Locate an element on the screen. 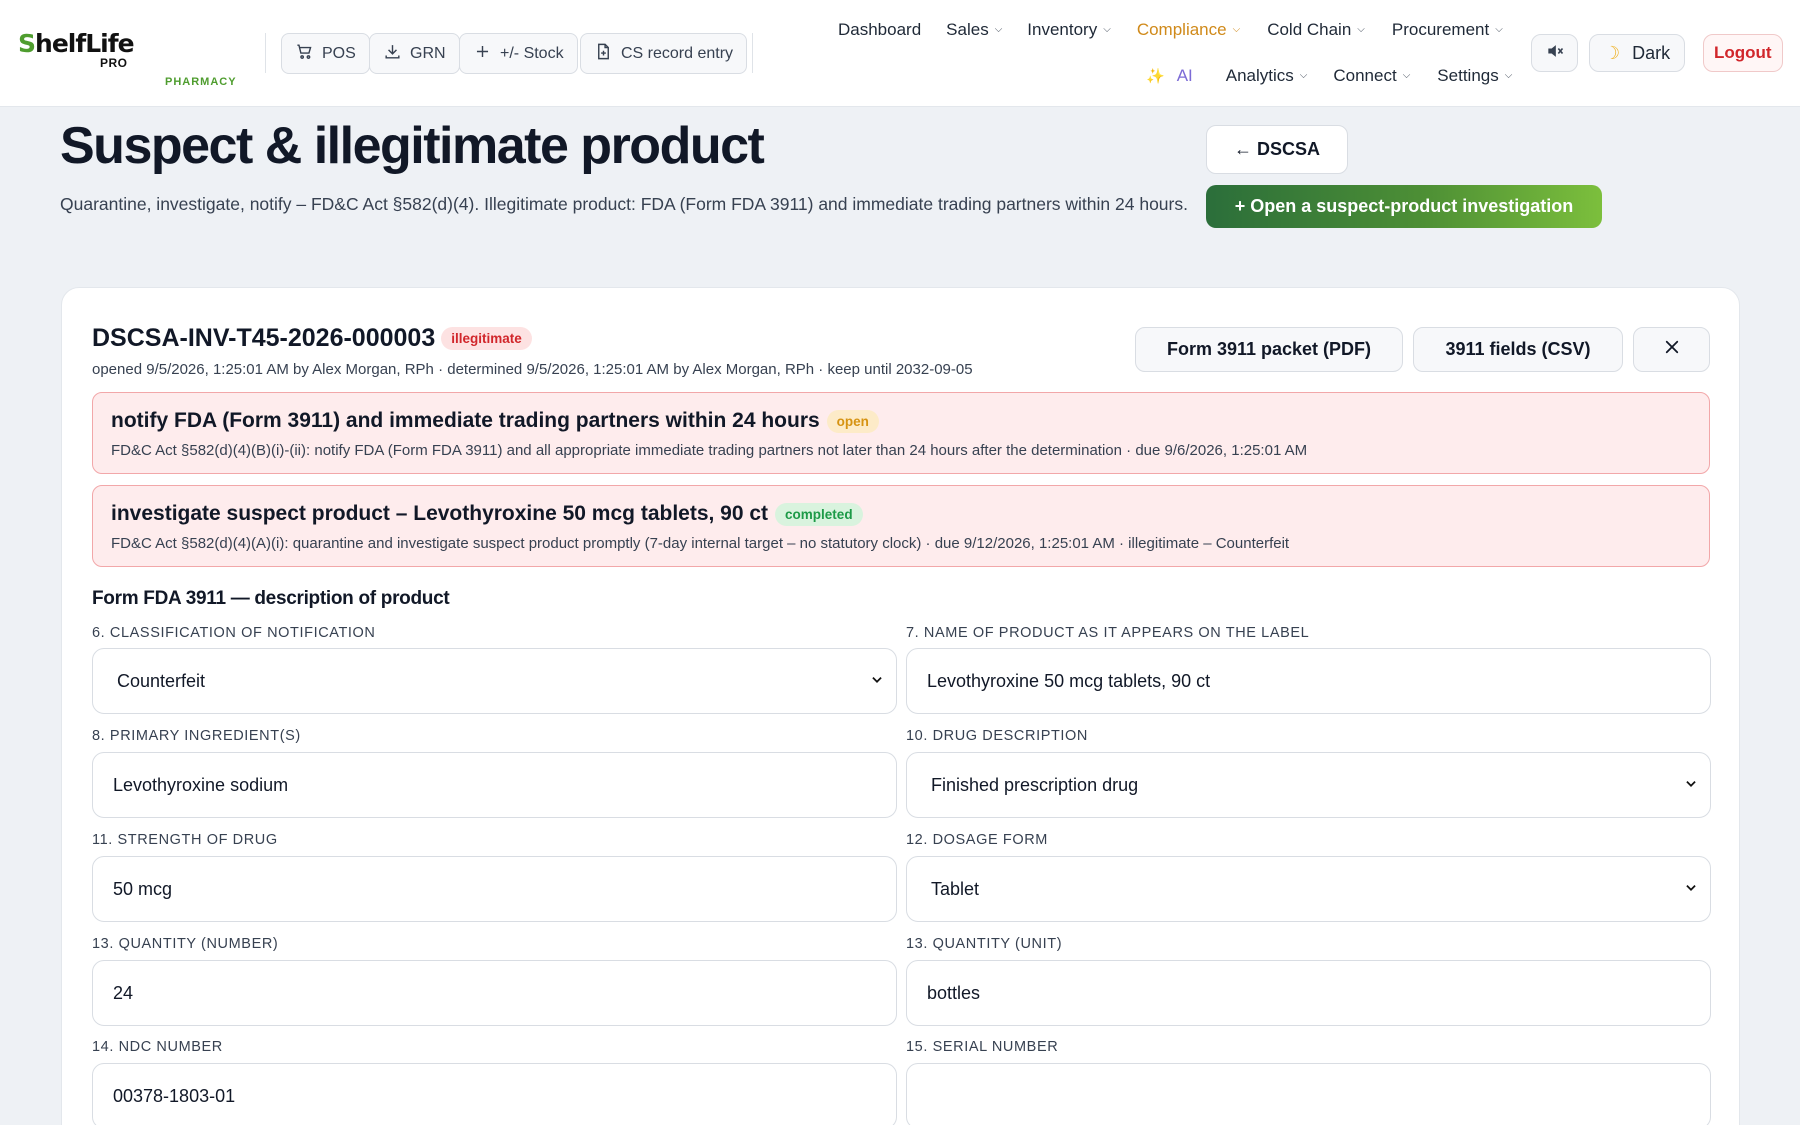 This screenshot has height=1125, width=1800. logo-pro: PRO is located at coordinates (114, 63).